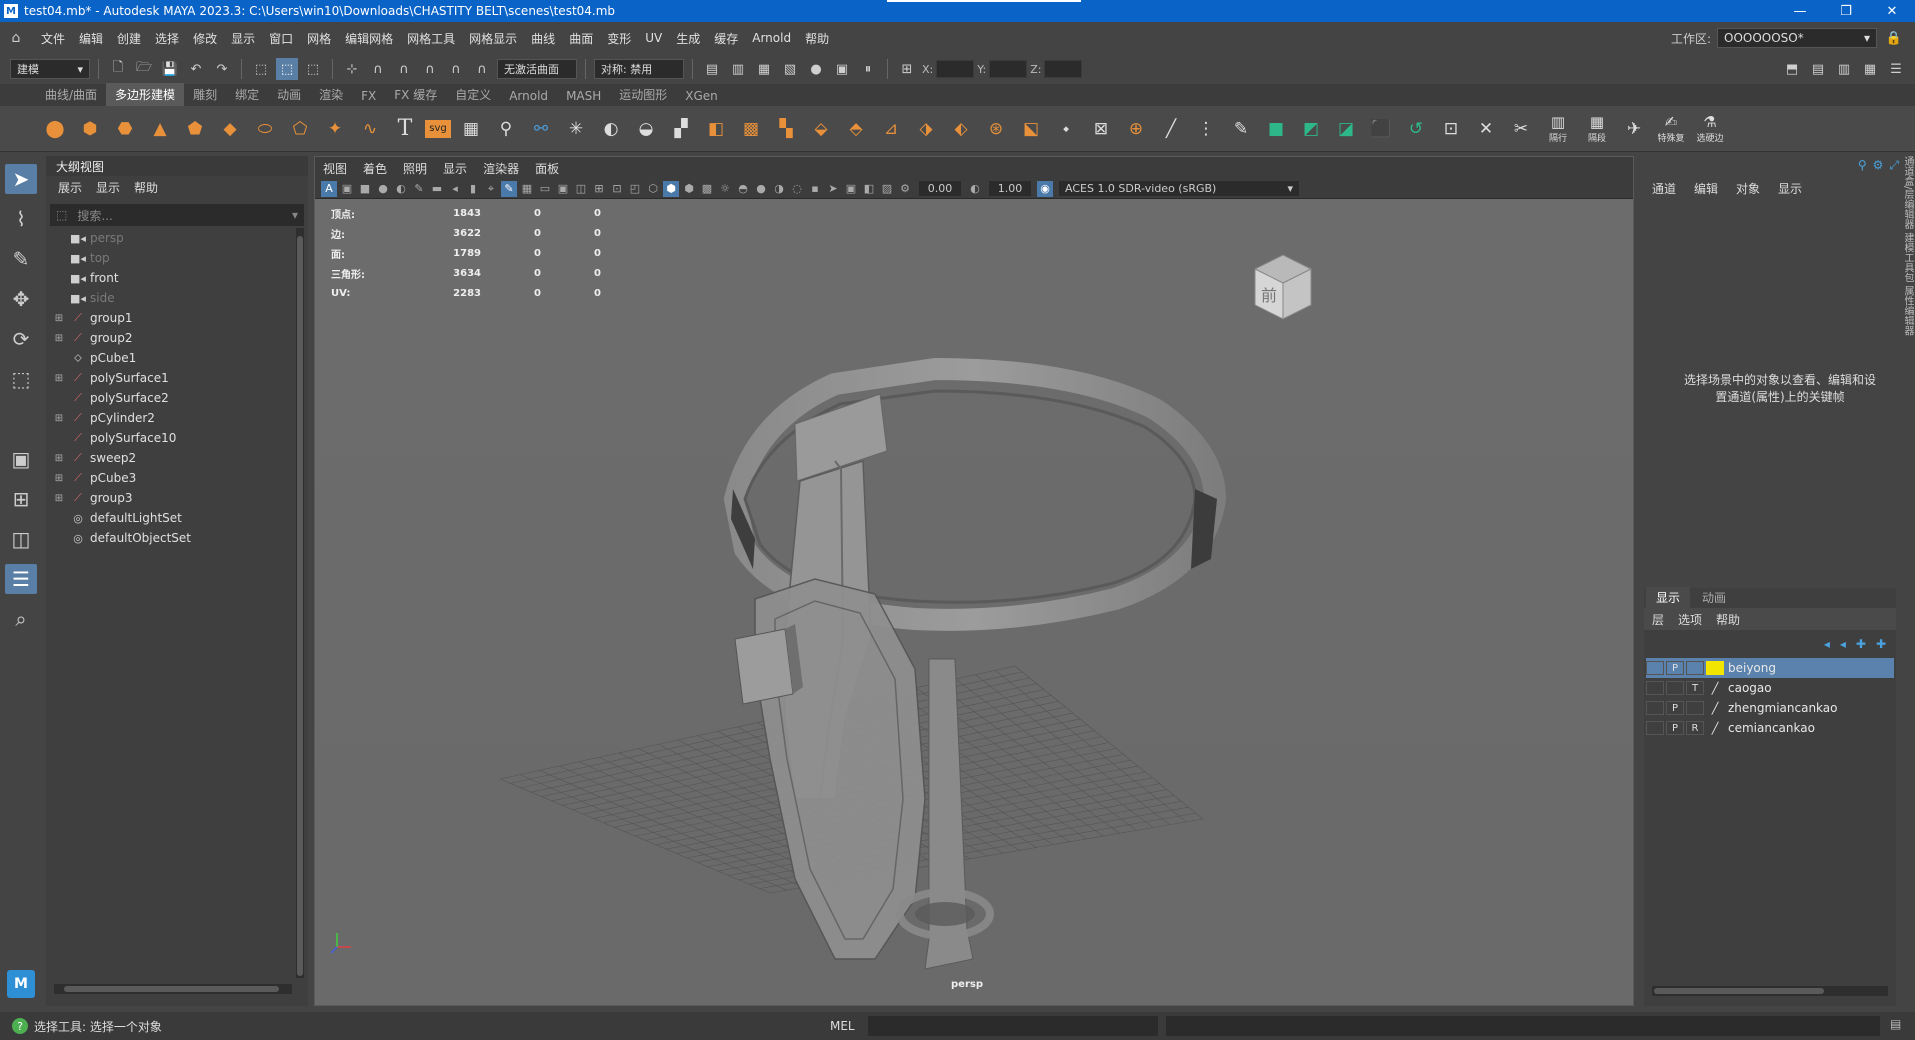  What do you see at coordinates (331, 94) in the screenshot?
I see `shelf-tab-rendering: 渲染` at bounding box center [331, 94].